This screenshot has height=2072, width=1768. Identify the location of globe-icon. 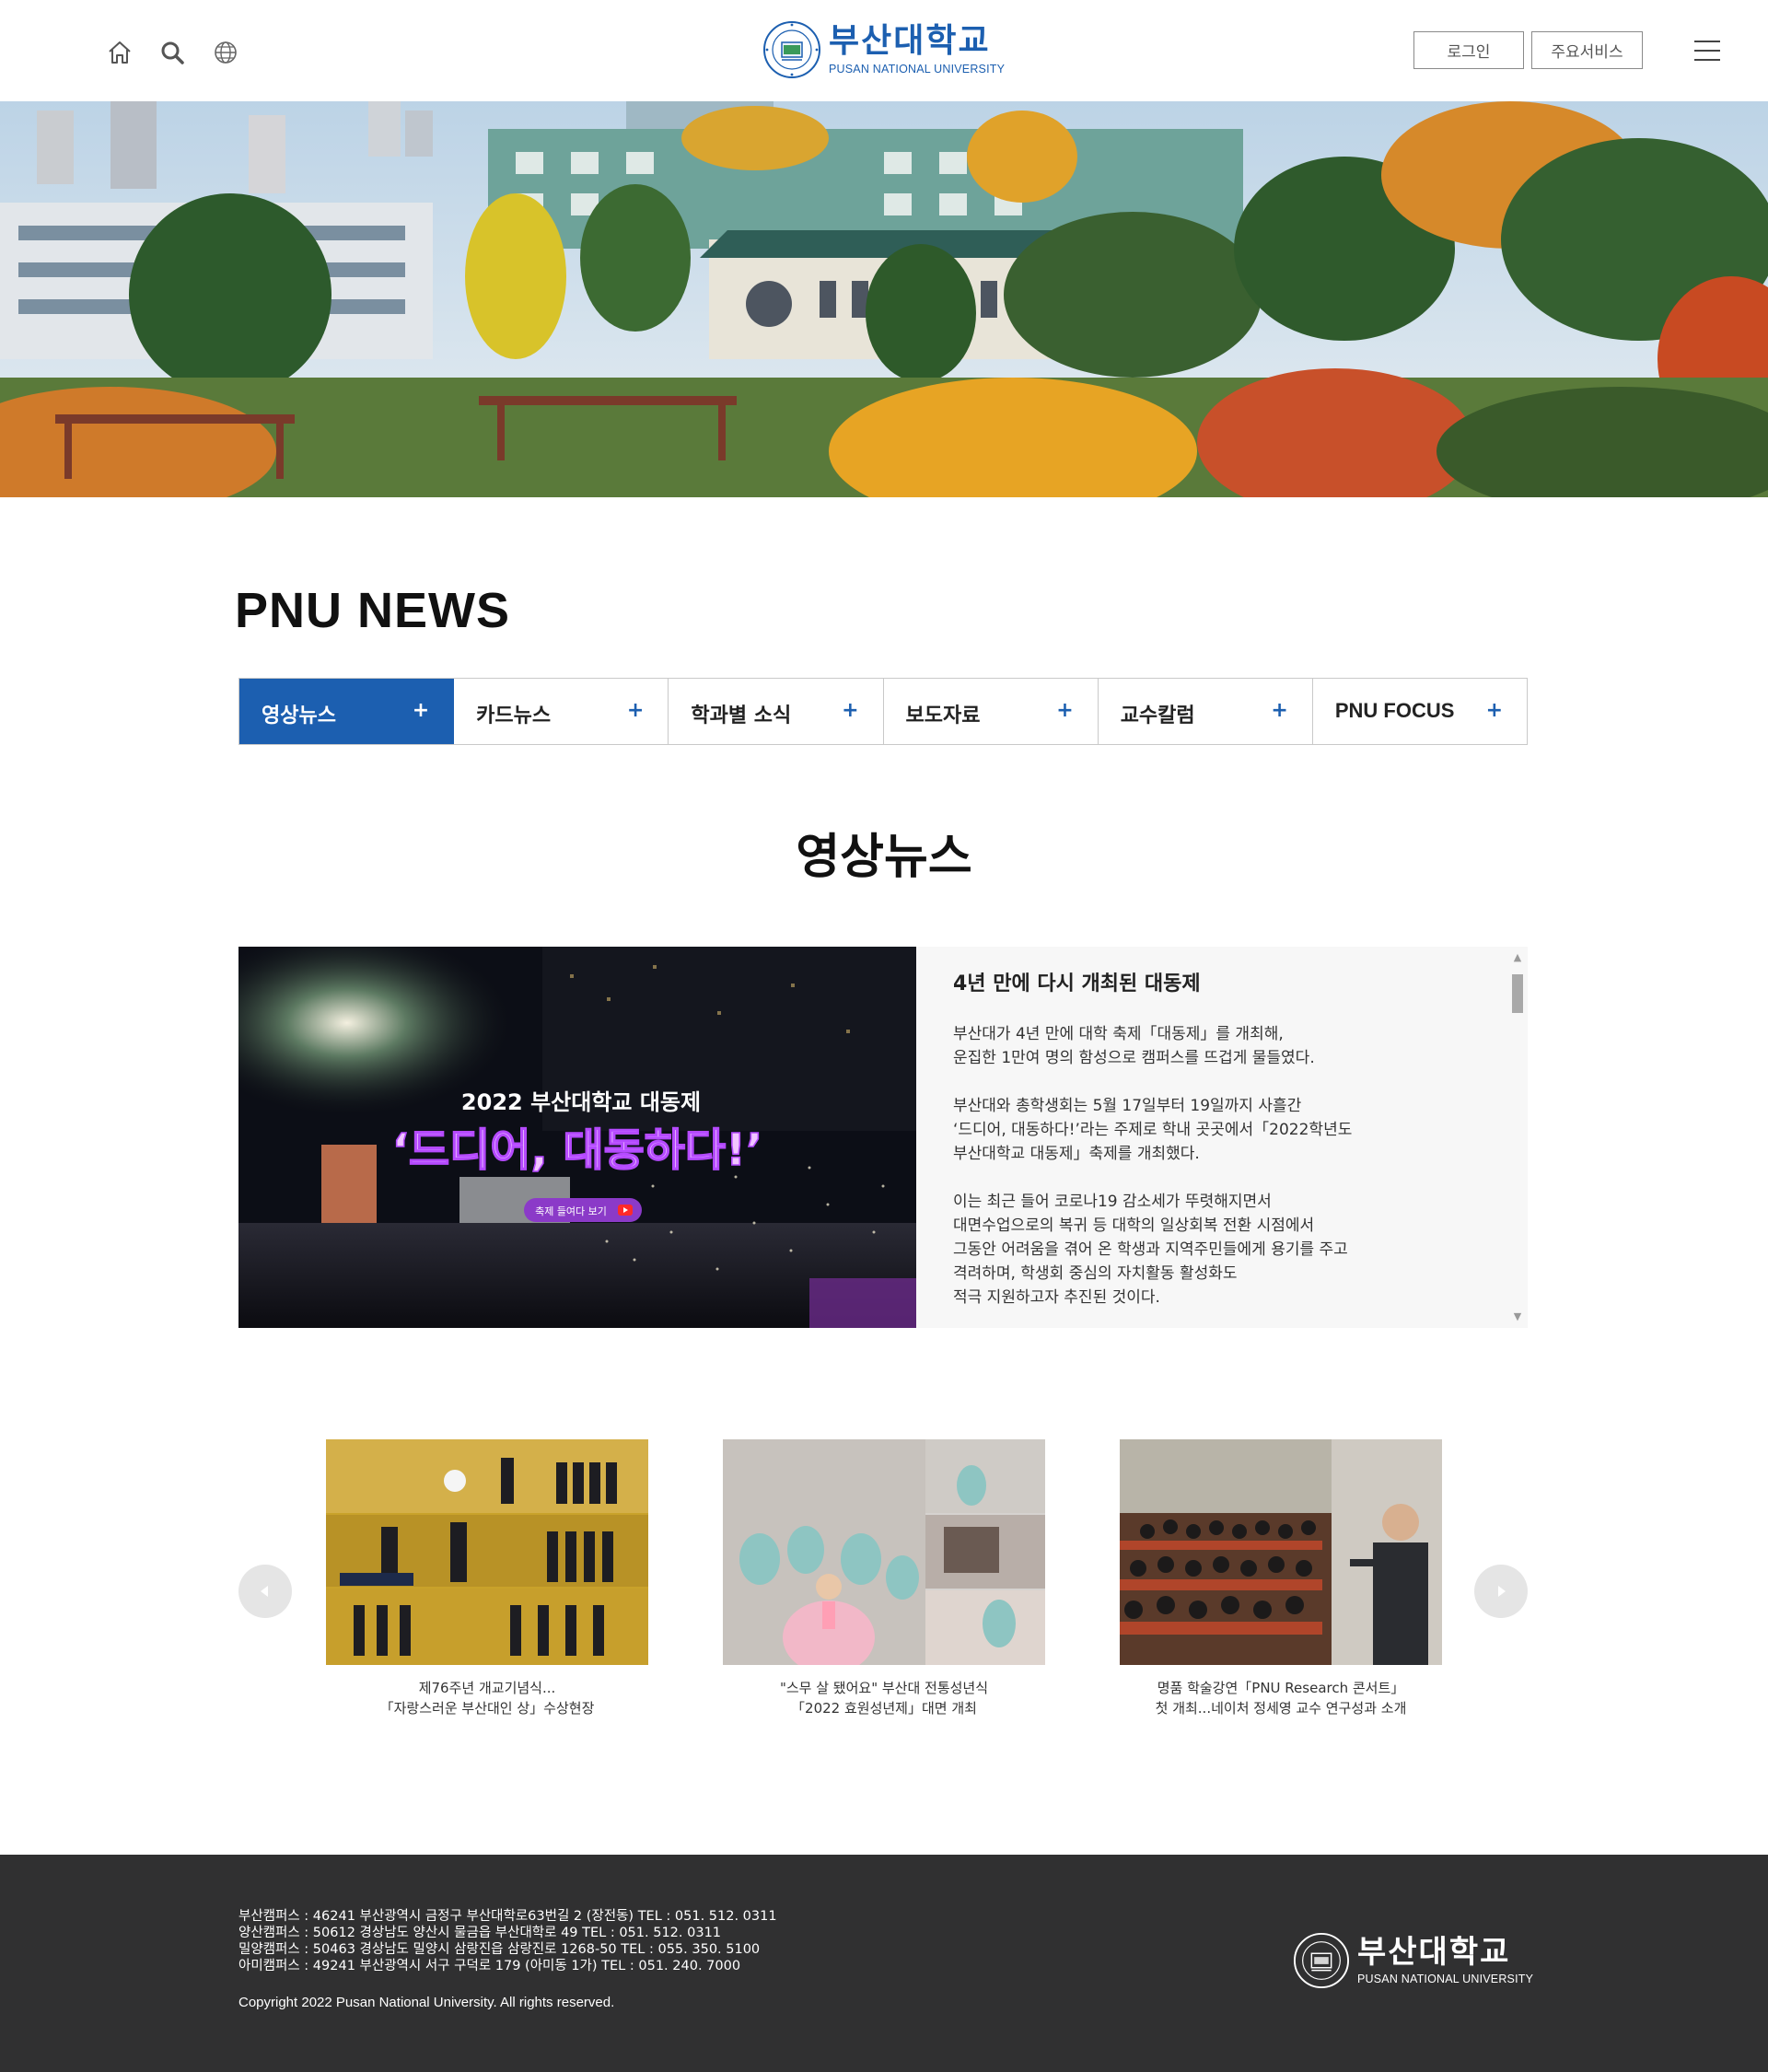
(225, 52).